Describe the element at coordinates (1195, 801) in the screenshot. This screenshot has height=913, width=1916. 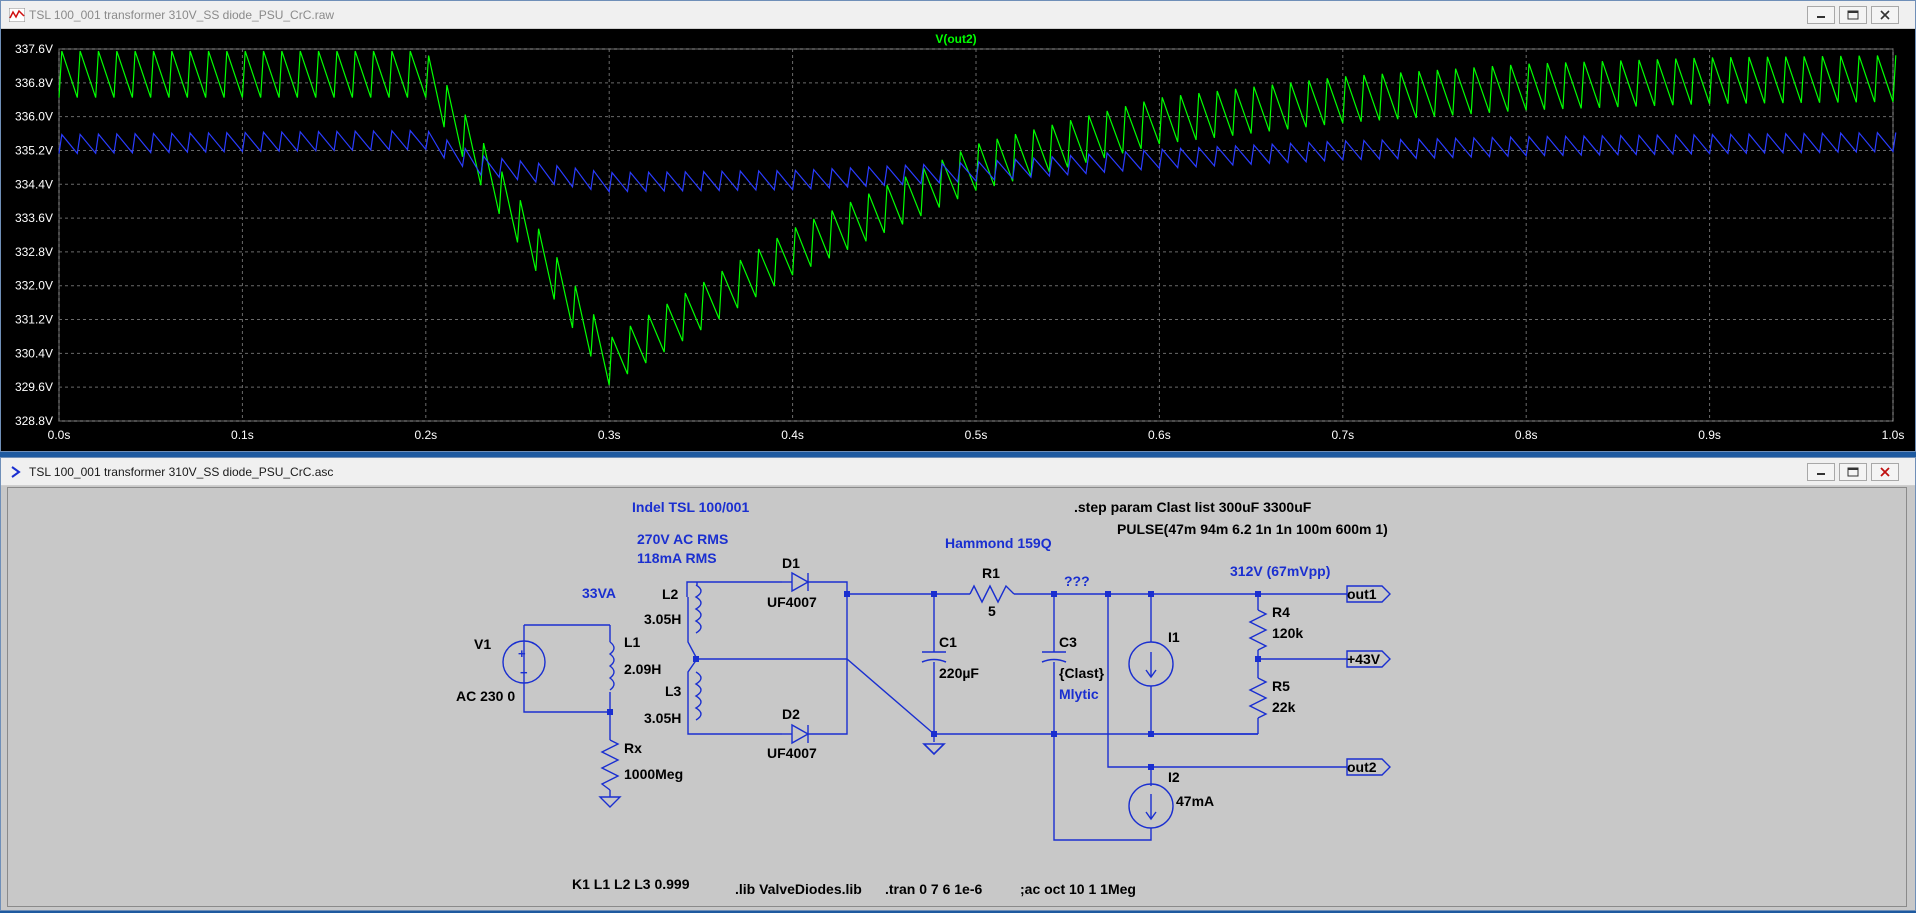
I see `i2-value: 47mA` at that location.